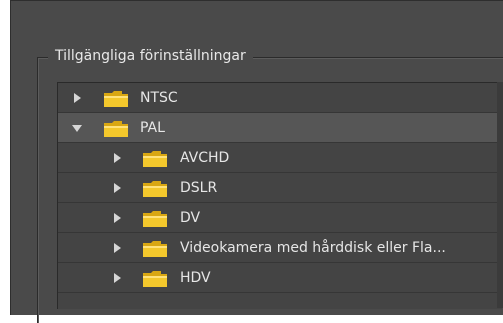 Image resolution: width=503 pixels, height=323 pixels. I want to click on tree-item-dv: DV, so click(280, 218).